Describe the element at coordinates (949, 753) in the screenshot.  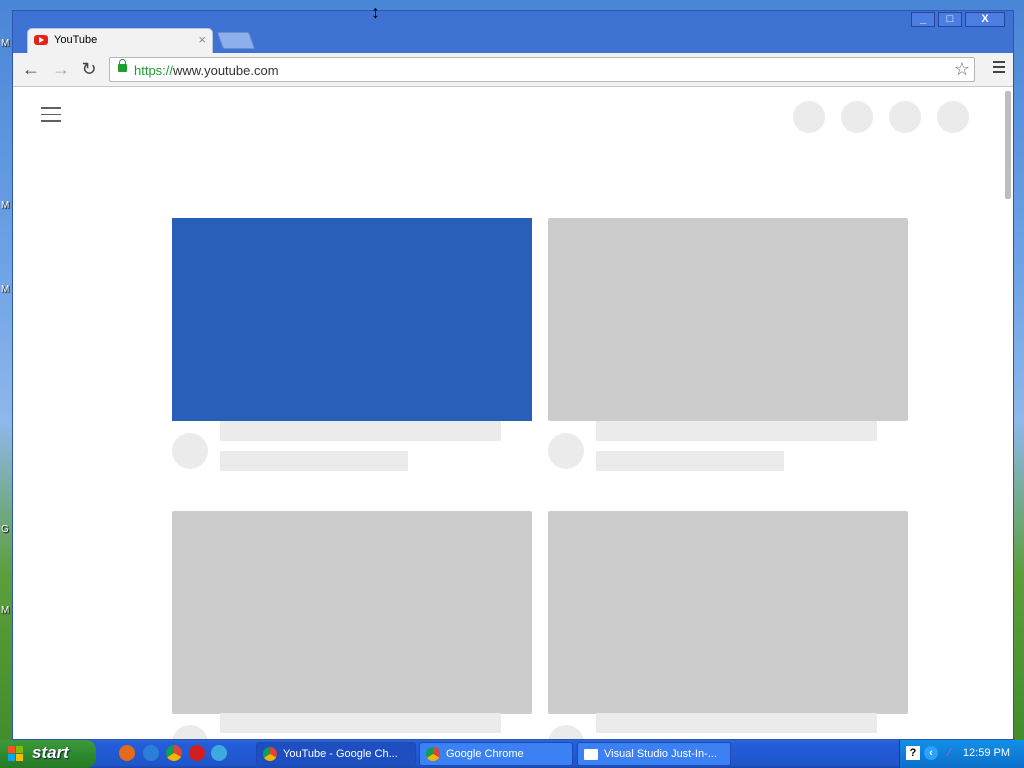
I see `pen-icon: ∕` at that location.